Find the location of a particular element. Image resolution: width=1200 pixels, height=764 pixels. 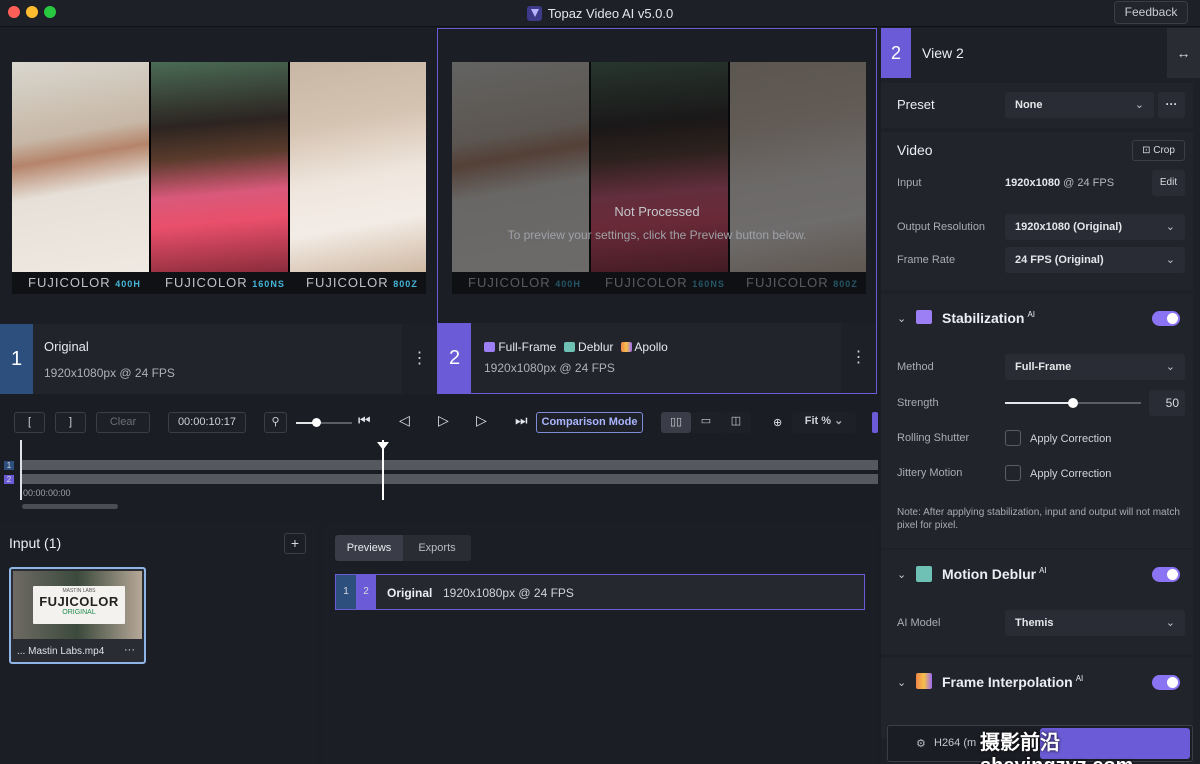

output-resolution-label: Output Resolution is located at coordinates (941, 227).